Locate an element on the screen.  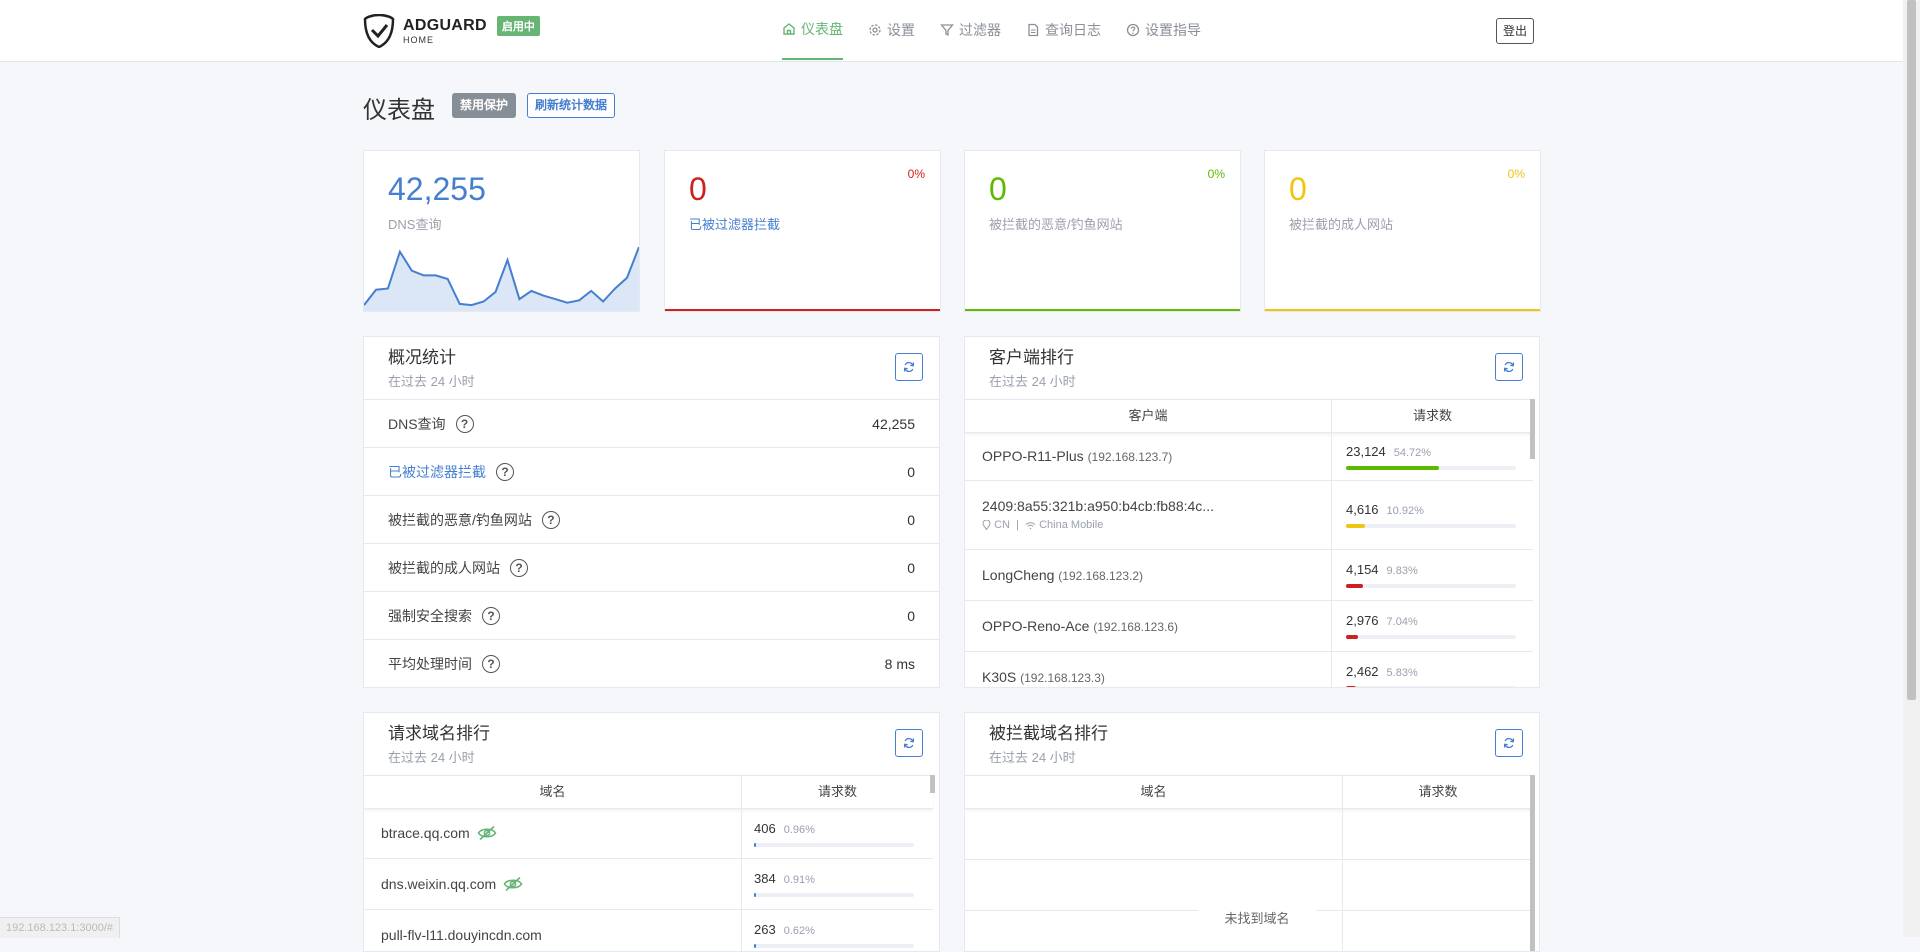
table-row: K30S (192.168.123.3) 2,462 5.83% is located at coordinates (1249, 669).